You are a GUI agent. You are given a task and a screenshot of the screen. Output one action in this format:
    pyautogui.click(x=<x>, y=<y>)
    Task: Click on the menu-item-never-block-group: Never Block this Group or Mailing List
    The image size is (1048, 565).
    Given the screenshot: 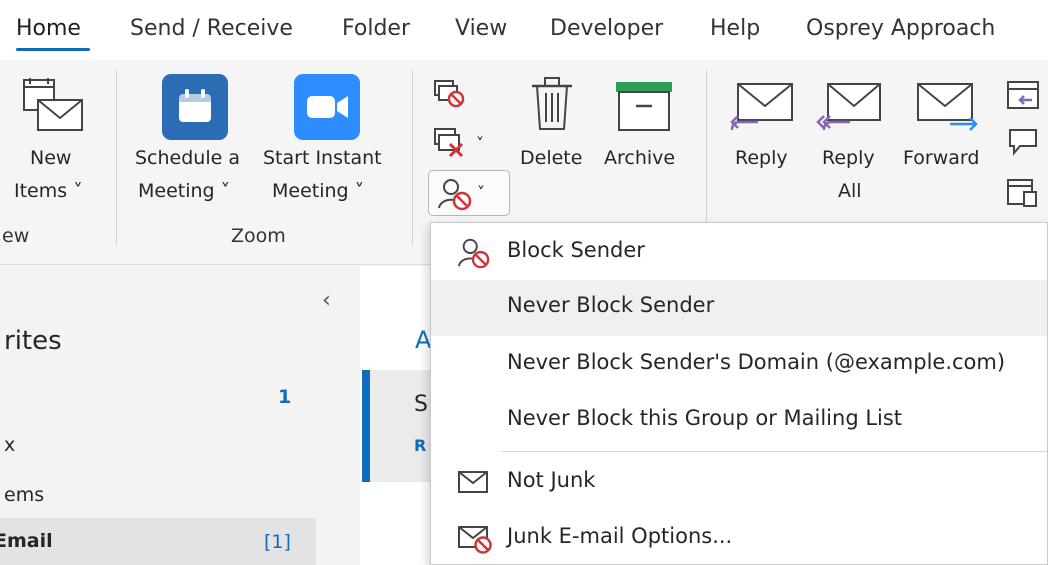 What is the action you would take?
    pyautogui.click(x=739, y=421)
    